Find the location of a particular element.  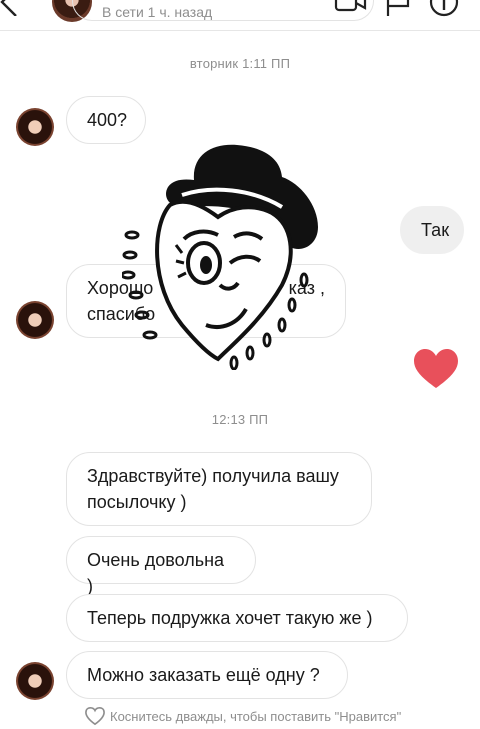

message-bubble: Здравствуйте) получила вашу посылочку ) is located at coordinates (219, 489).